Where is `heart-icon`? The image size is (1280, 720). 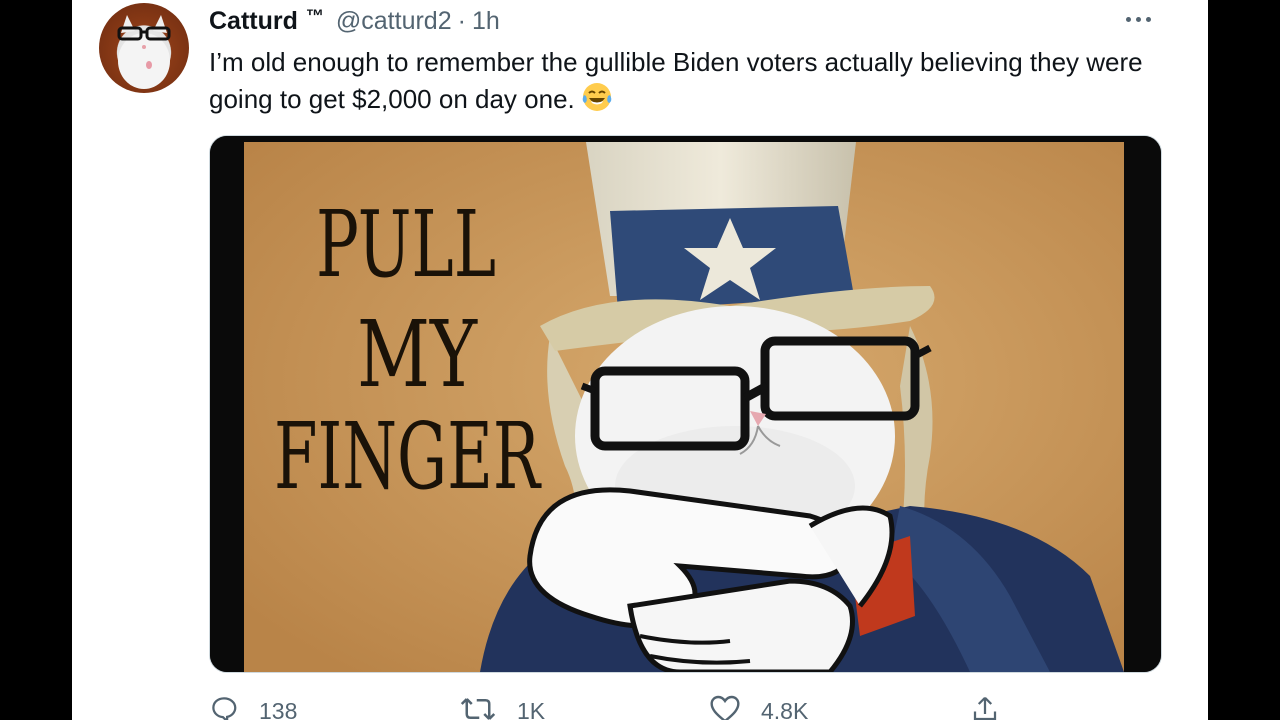
heart-icon is located at coordinates (725, 707).